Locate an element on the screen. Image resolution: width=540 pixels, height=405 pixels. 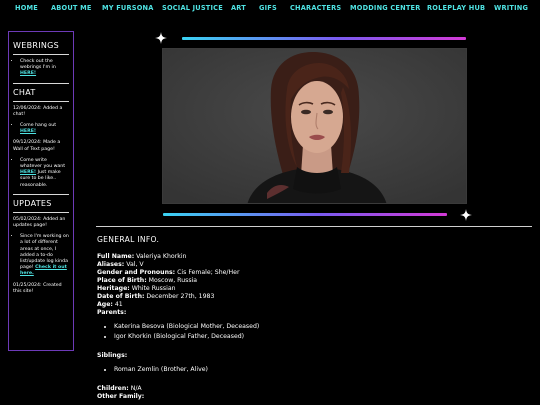
webrings-item: Check out the webrings I'm in HERE! is located at coordinates (44, 68).